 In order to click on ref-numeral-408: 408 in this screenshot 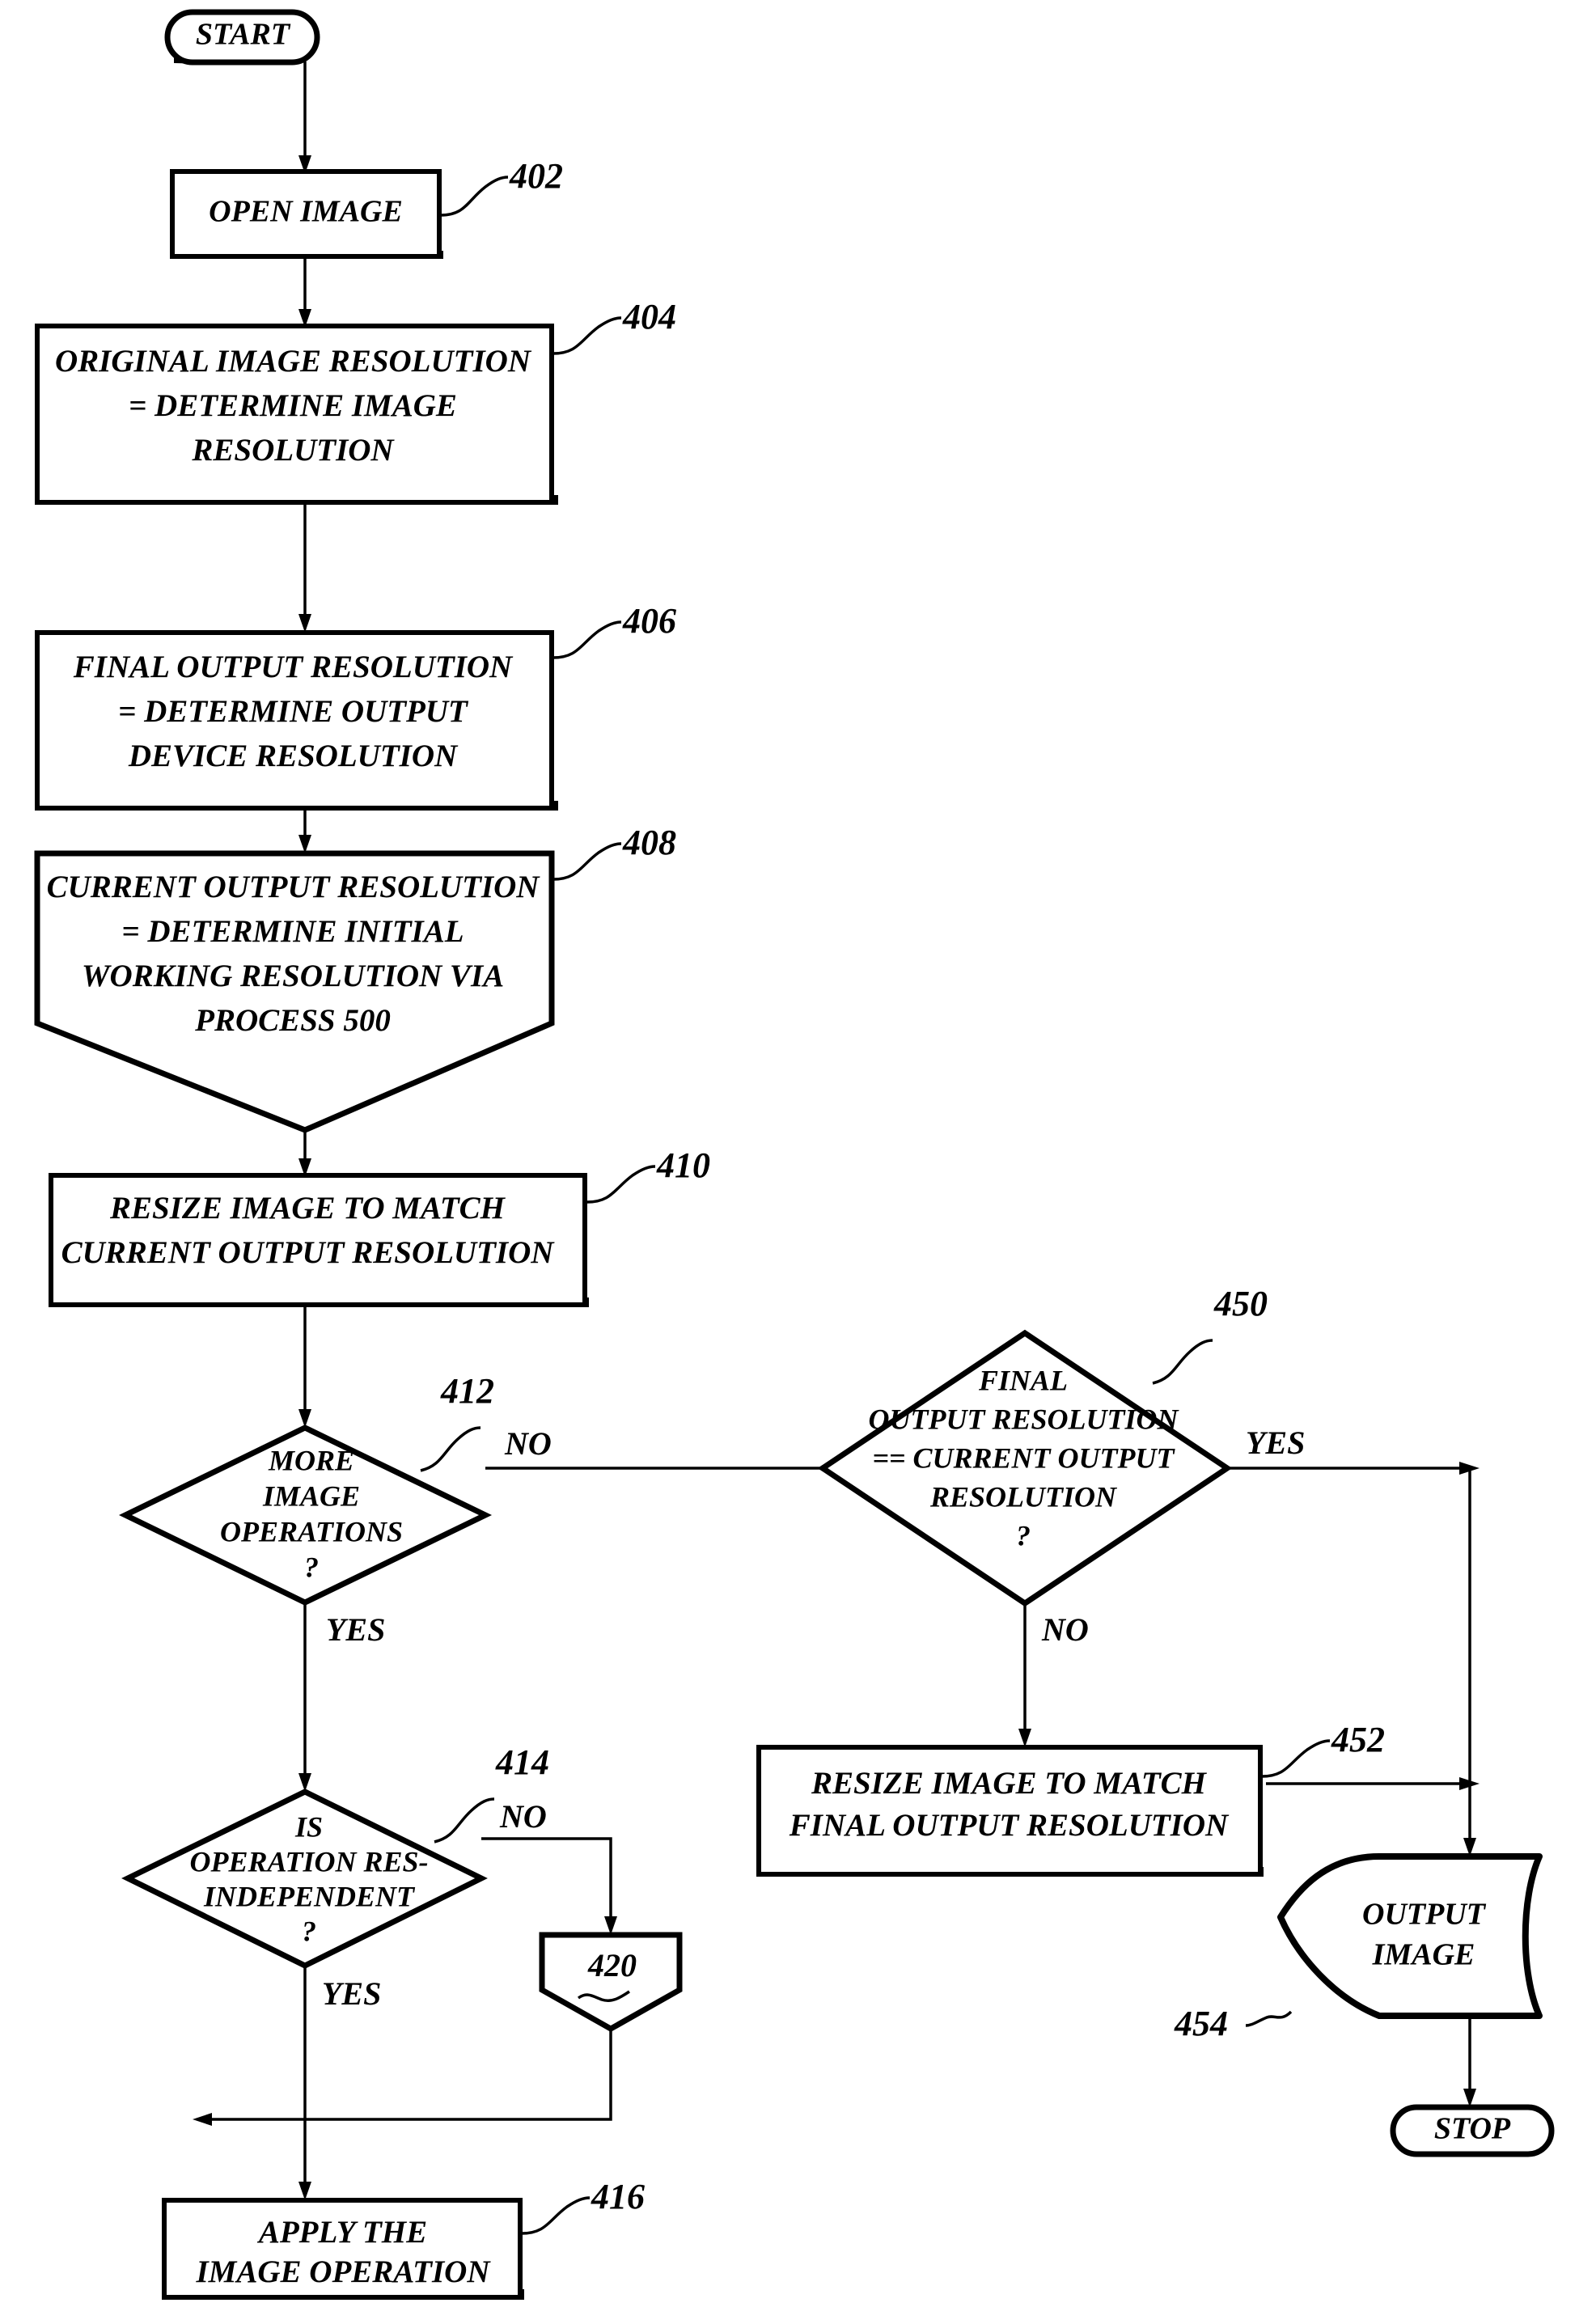, I will do `click(649, 843)`.